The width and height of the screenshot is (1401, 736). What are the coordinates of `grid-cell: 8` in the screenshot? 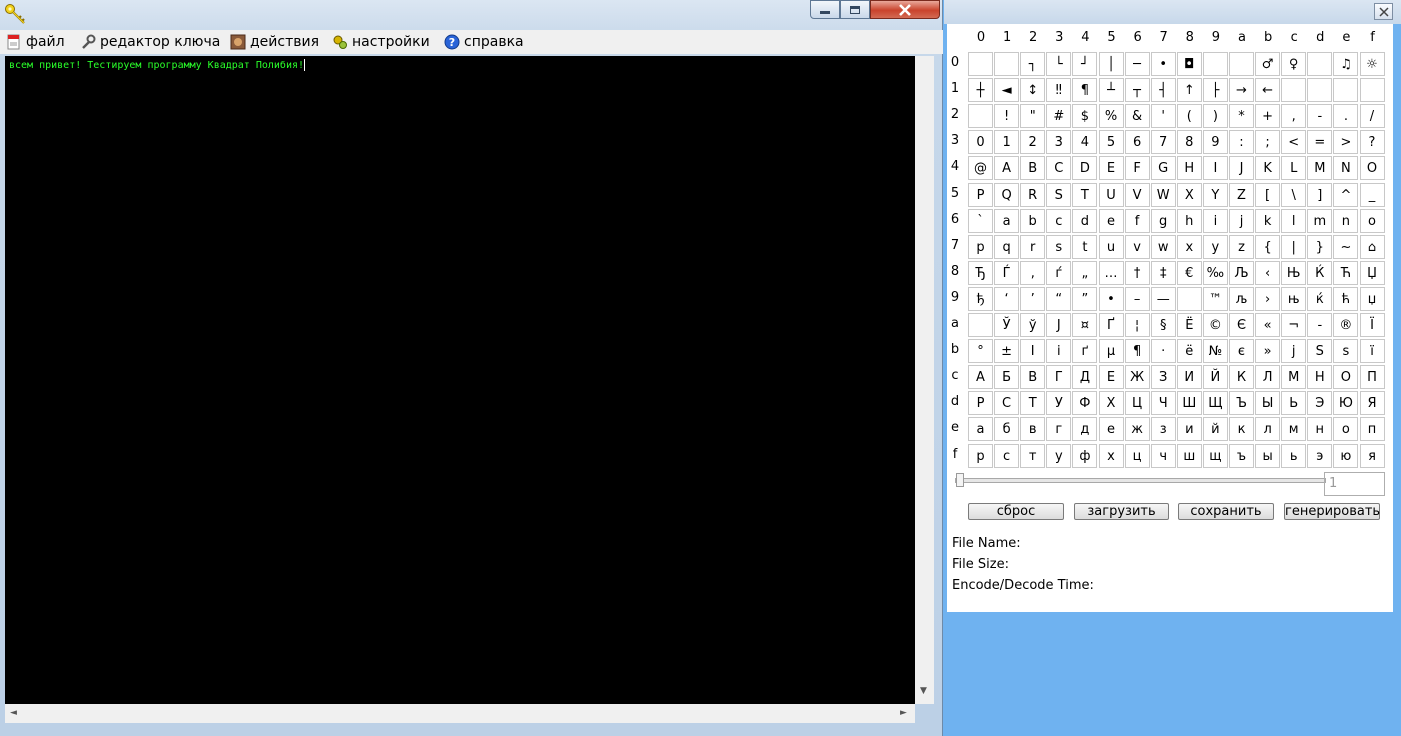 It's located at (1189, 142).